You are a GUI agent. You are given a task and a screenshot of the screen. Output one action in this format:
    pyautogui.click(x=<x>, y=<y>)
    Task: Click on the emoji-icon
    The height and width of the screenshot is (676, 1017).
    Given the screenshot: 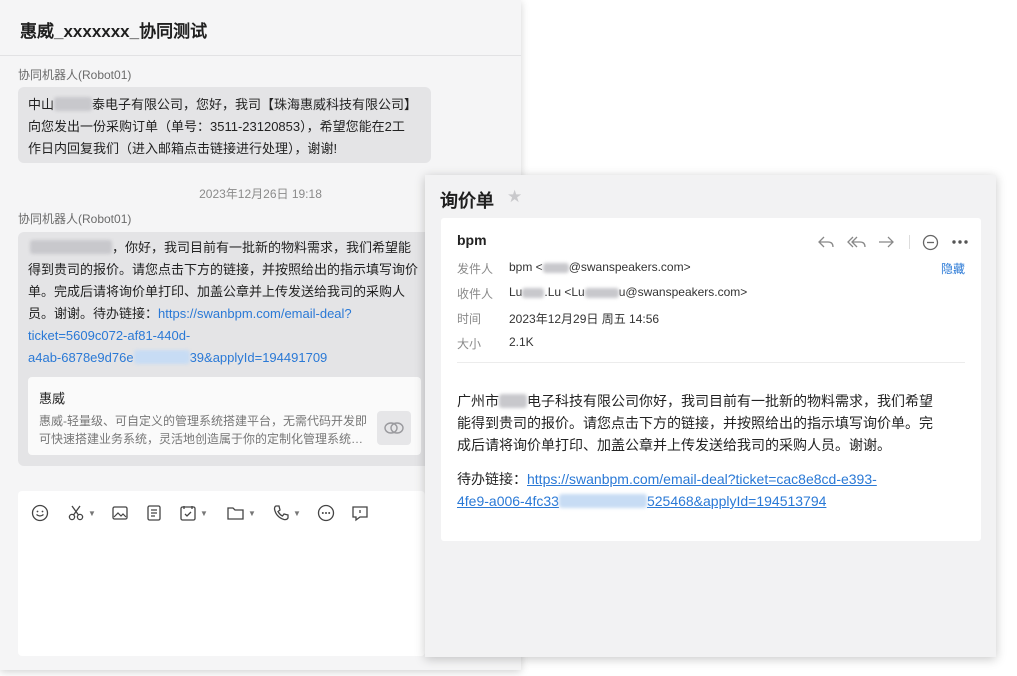 What is the action you would take?
    pyautogui.click(x=40, y=513)
    